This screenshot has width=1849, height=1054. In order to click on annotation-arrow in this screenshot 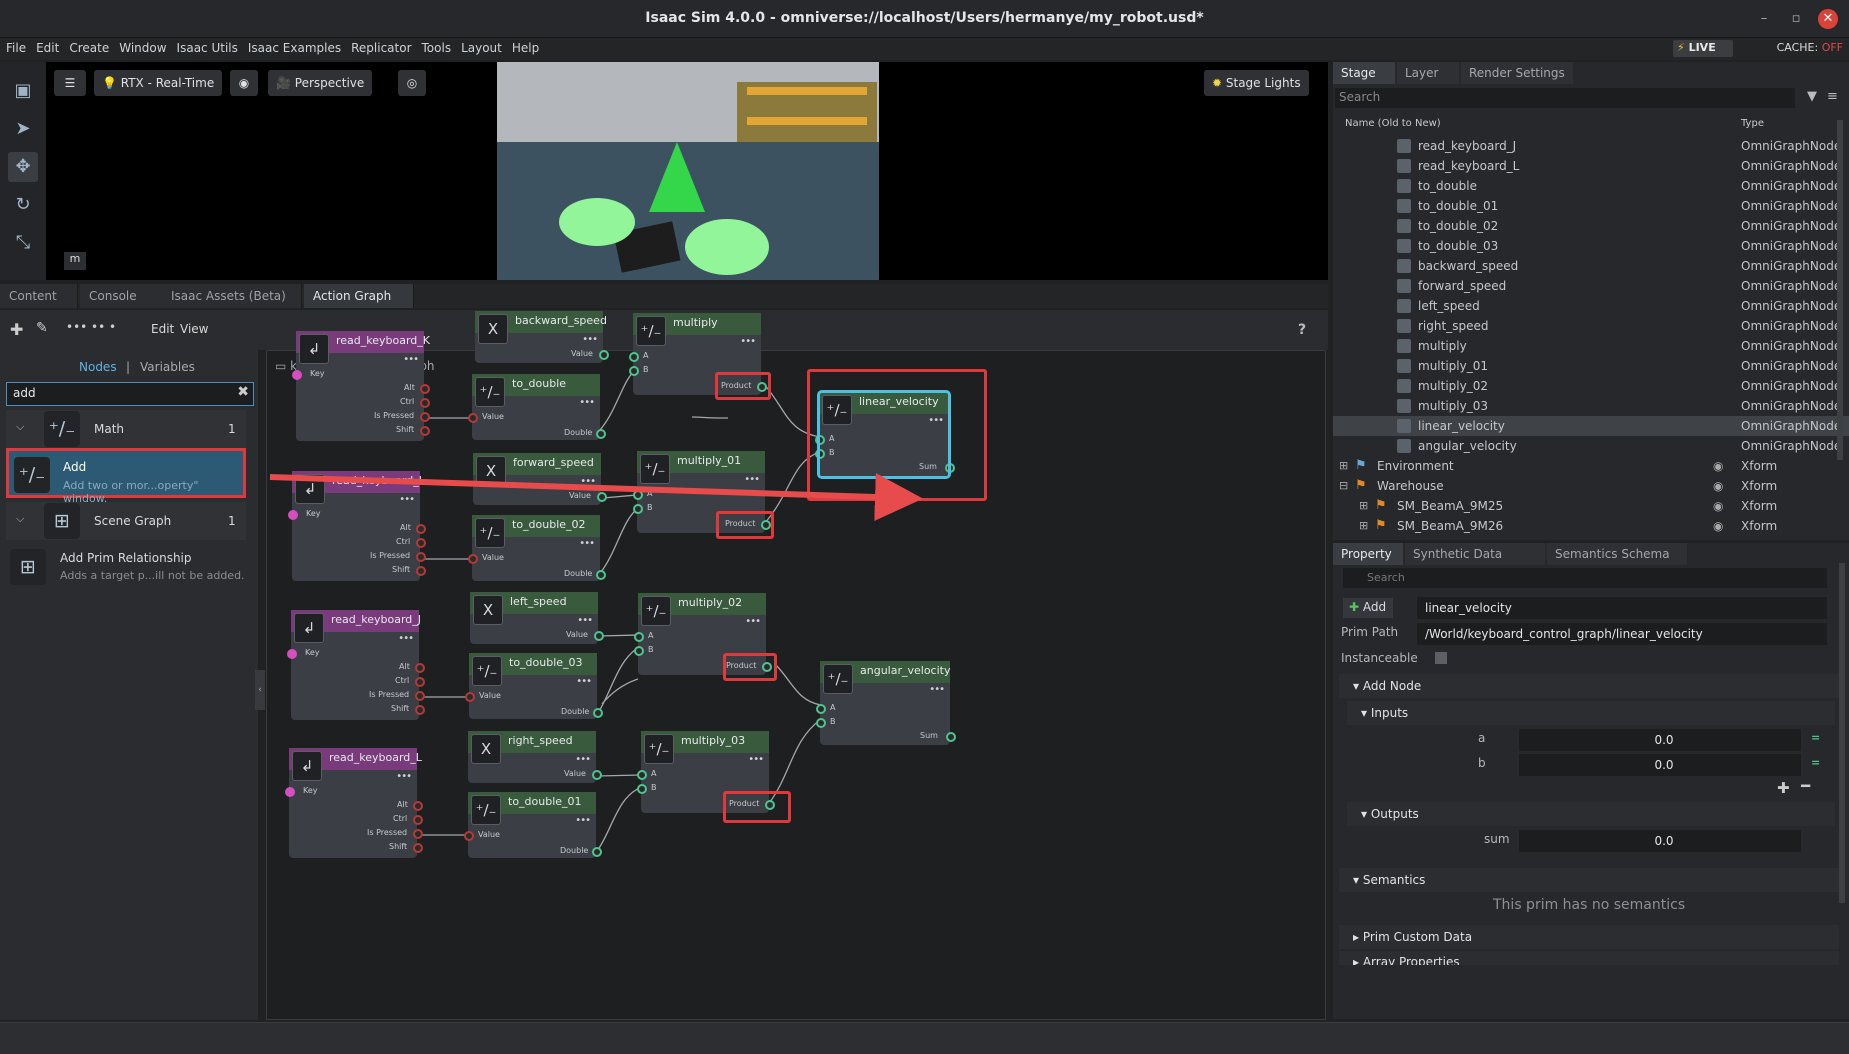, I will do `click(596, 497)`.